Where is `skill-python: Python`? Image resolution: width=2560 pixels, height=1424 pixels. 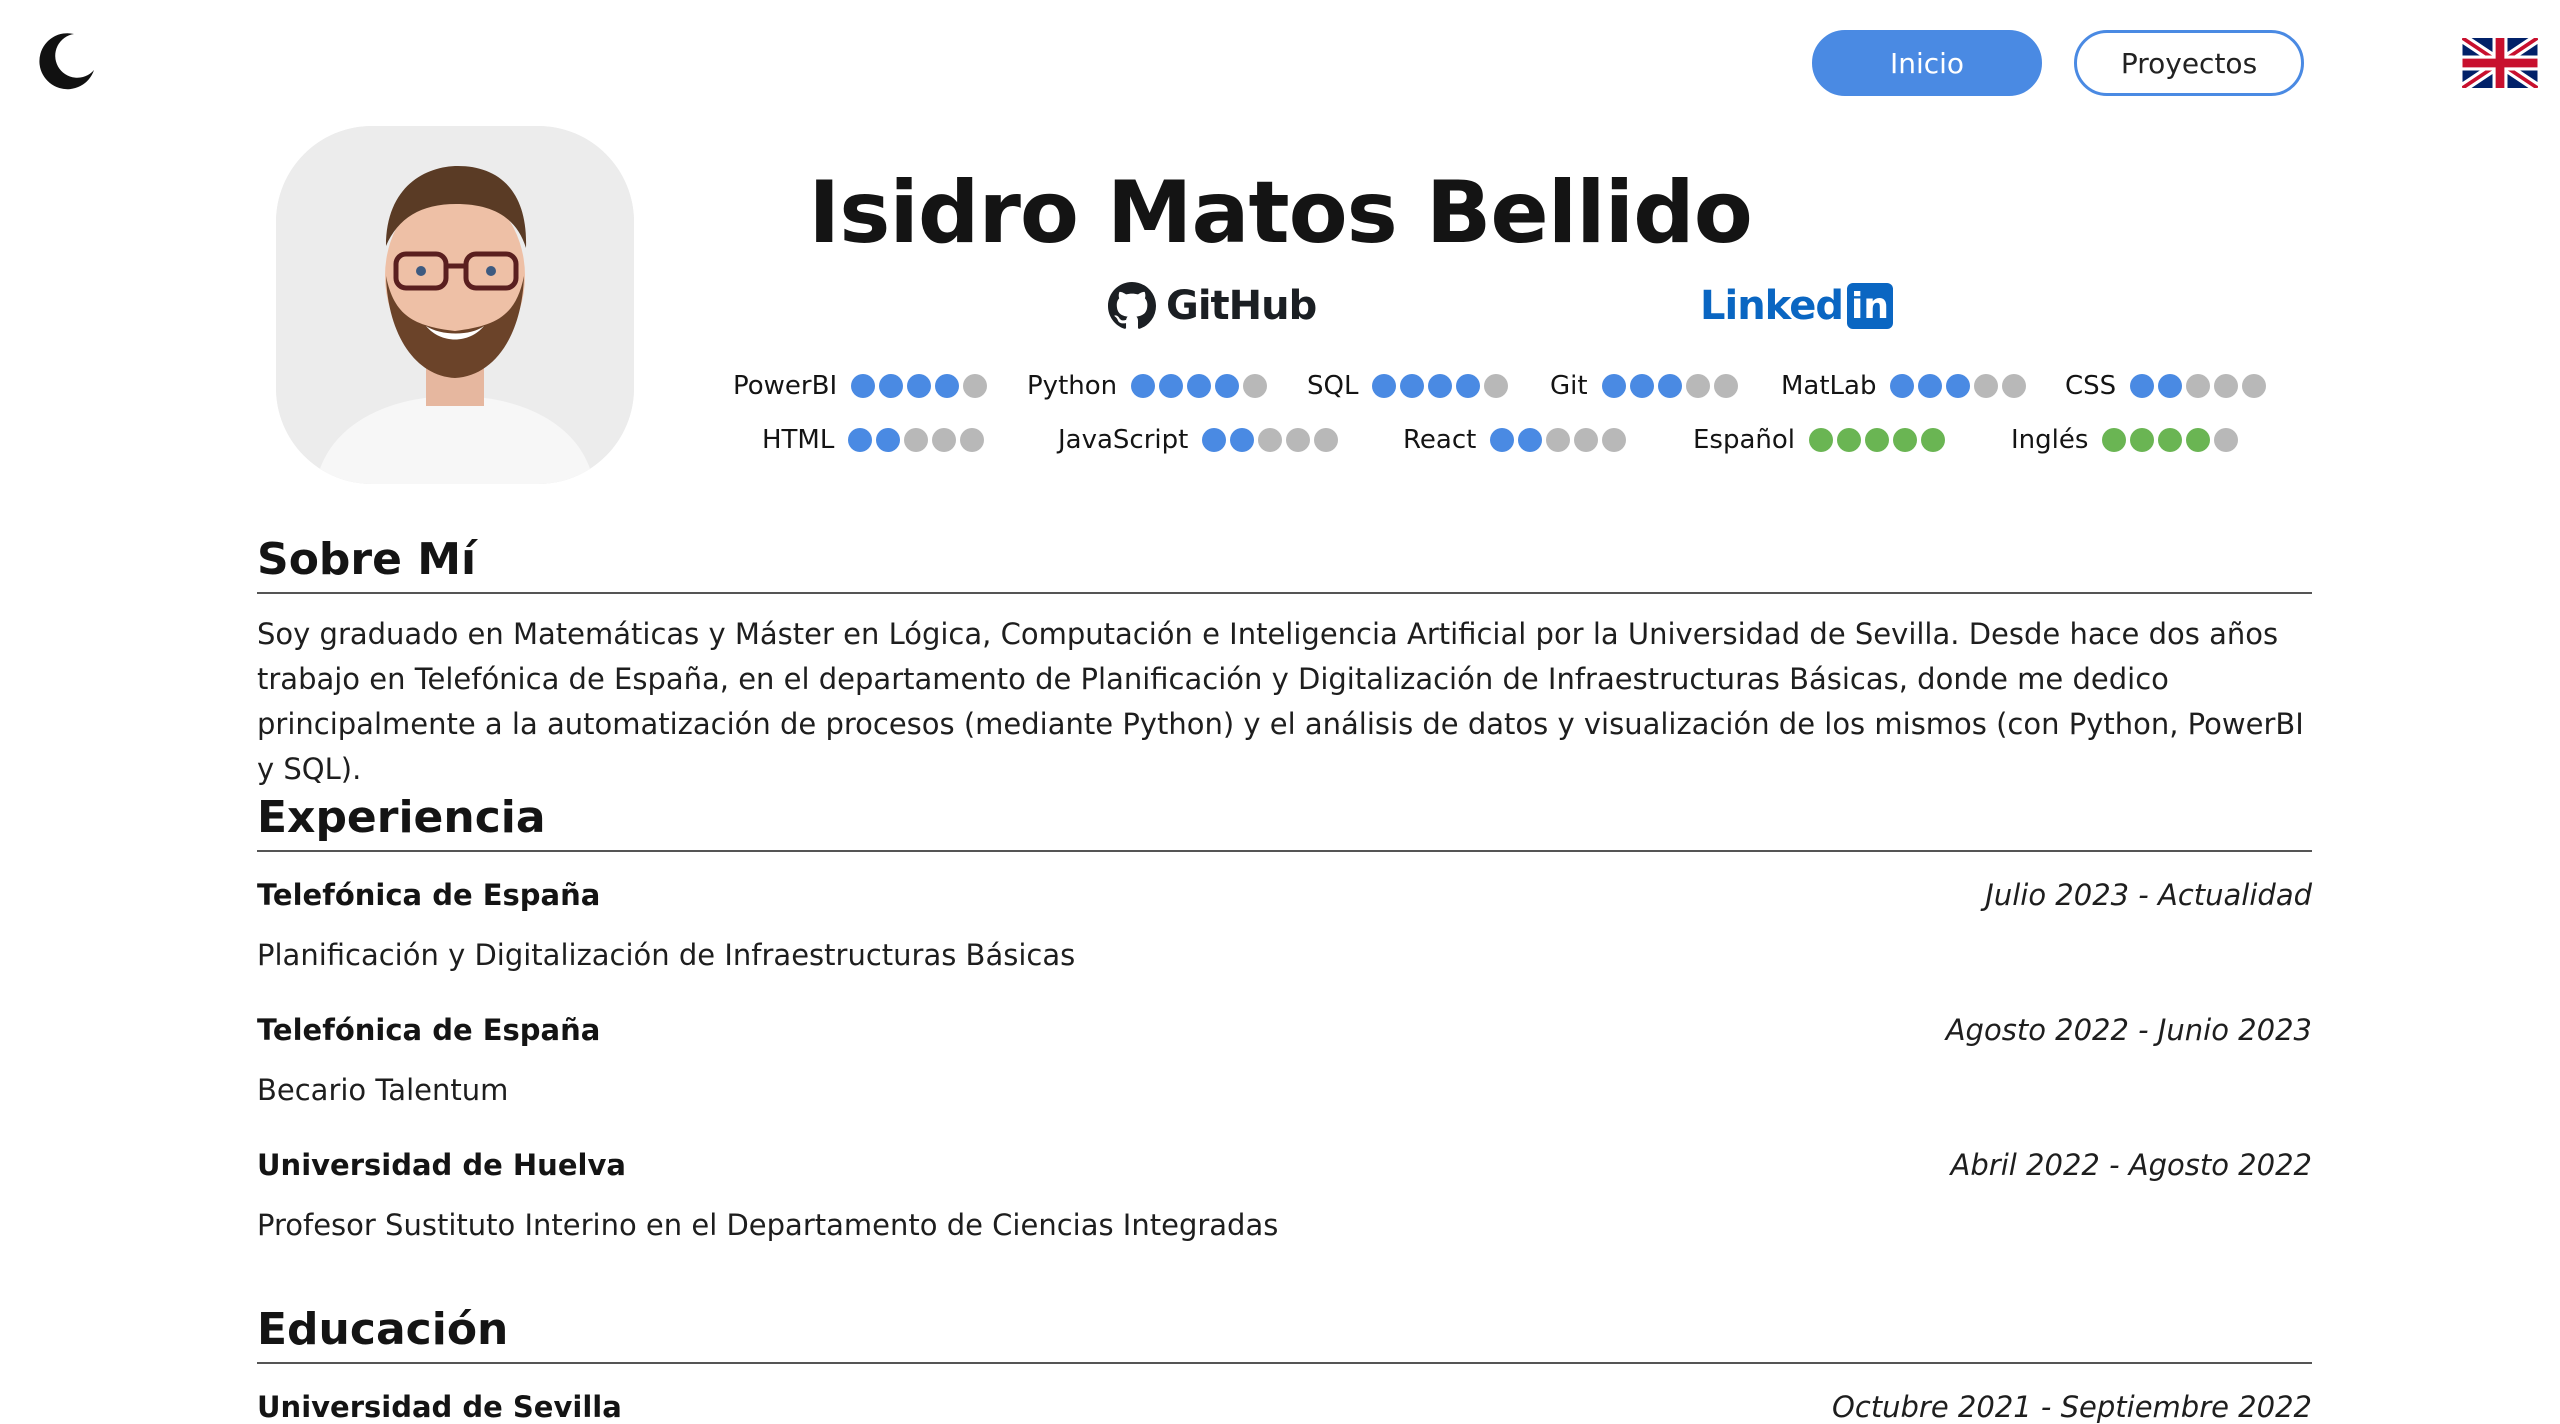
skill-python: Python is located at coordinates (1147, 386).